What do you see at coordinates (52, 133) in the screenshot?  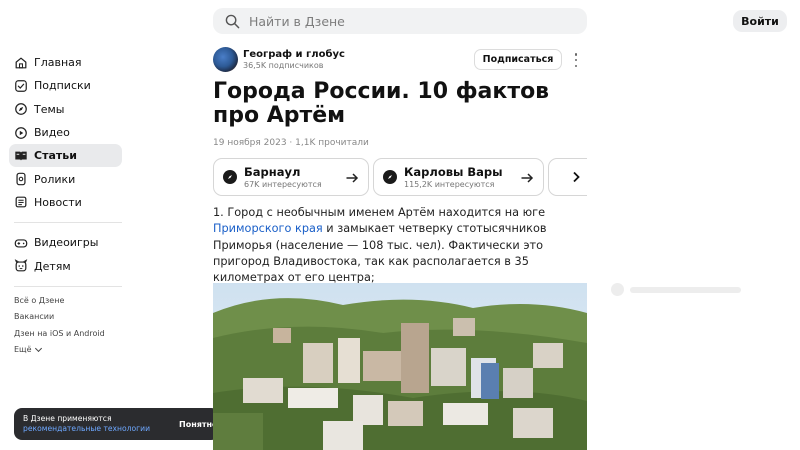 I see `sidebar-item-label: Видео` at bounding box center [52, 133].